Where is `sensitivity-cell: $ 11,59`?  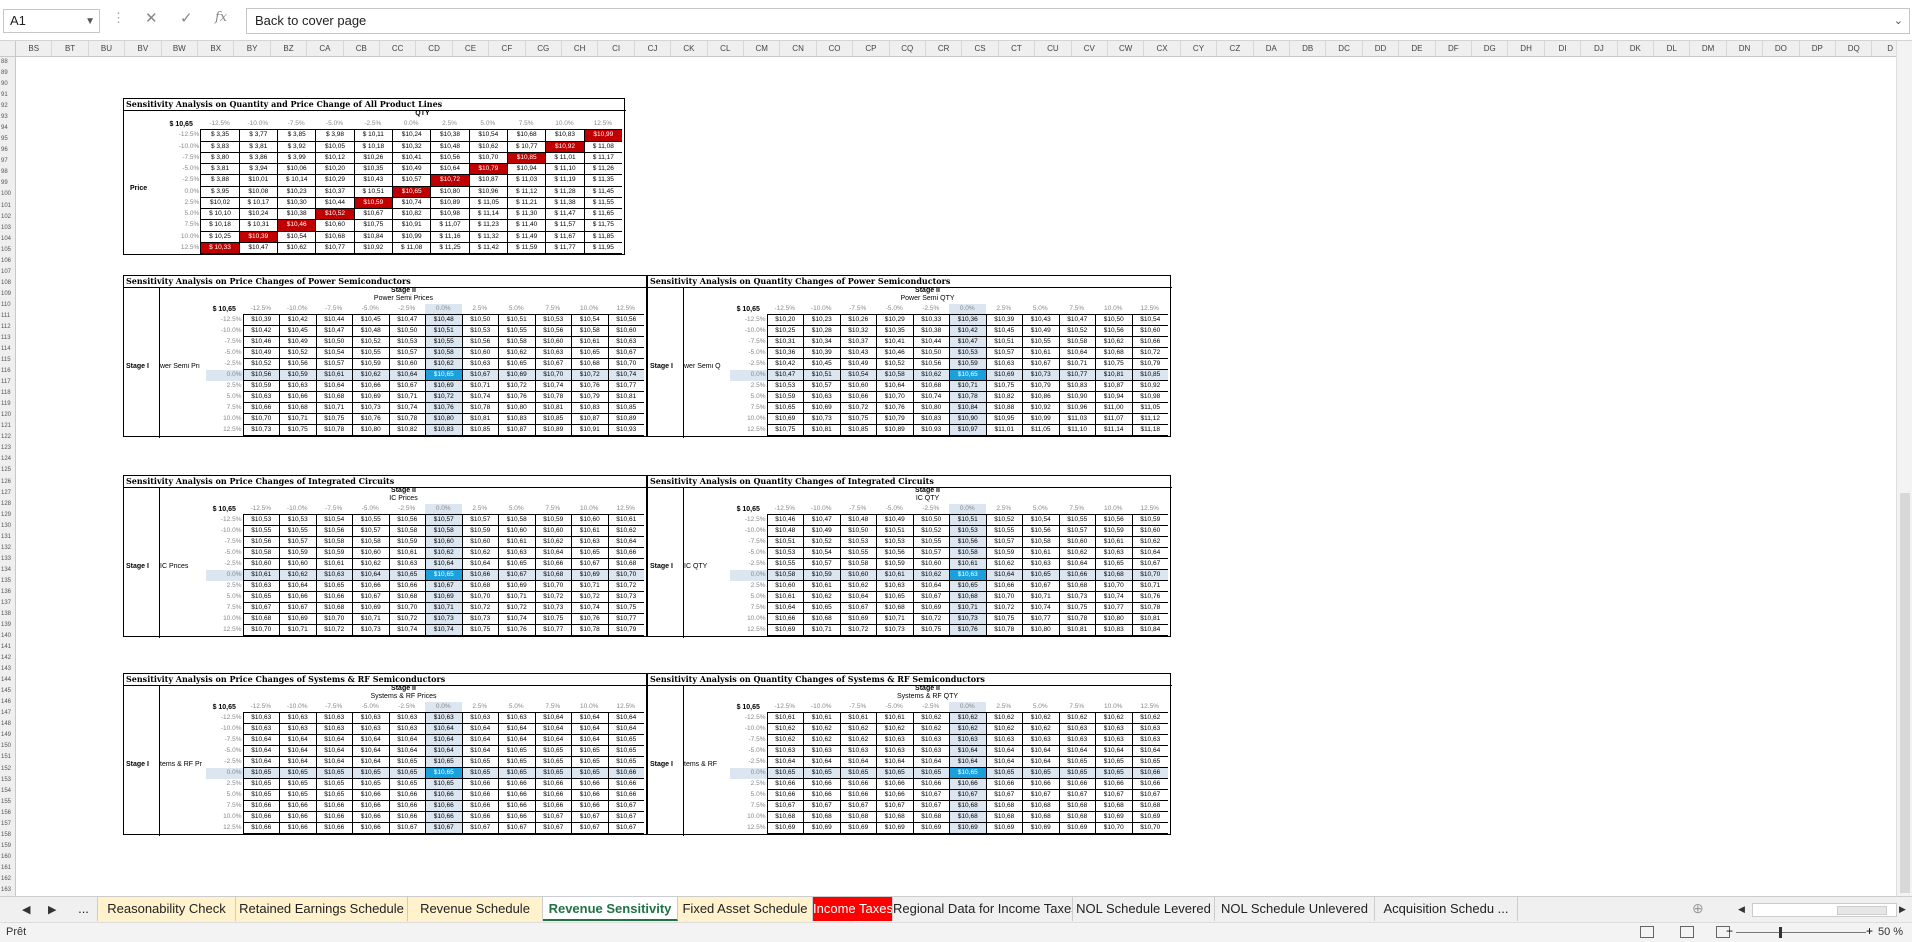
sensitivity-cell: $ 11,59 is located at coordinates (526, 248).